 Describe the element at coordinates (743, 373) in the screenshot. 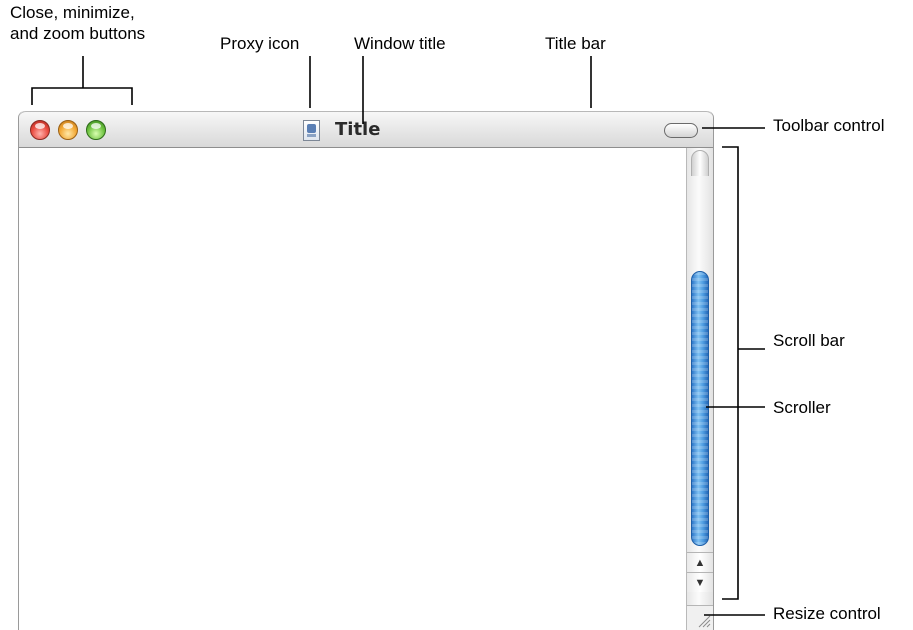

I see `leader-scroll-bar` at that location.